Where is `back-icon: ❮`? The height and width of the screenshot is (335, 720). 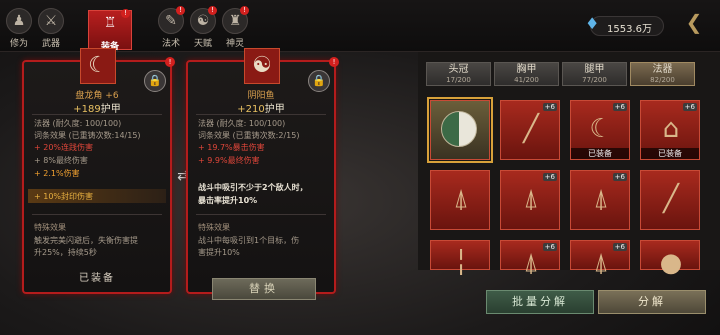
back-icon: ❮ is located at coordinates (694, 24).